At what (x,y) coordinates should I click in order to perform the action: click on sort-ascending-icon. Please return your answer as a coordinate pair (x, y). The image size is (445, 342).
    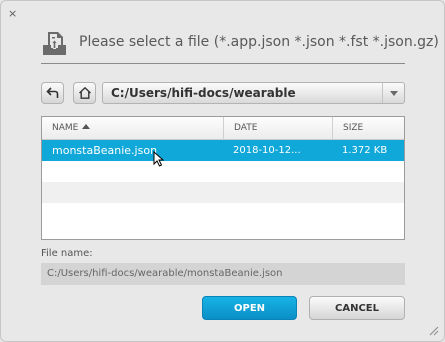
    Looking at the image, I should click on (86, 126).